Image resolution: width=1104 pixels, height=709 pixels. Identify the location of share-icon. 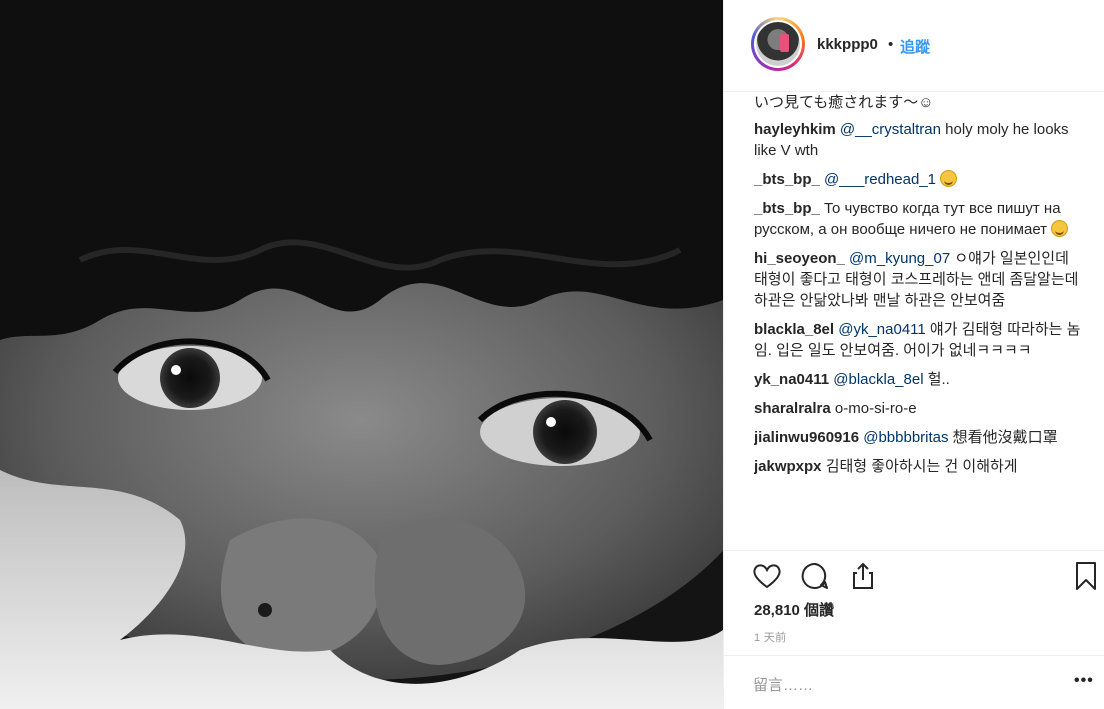
(863, 575).